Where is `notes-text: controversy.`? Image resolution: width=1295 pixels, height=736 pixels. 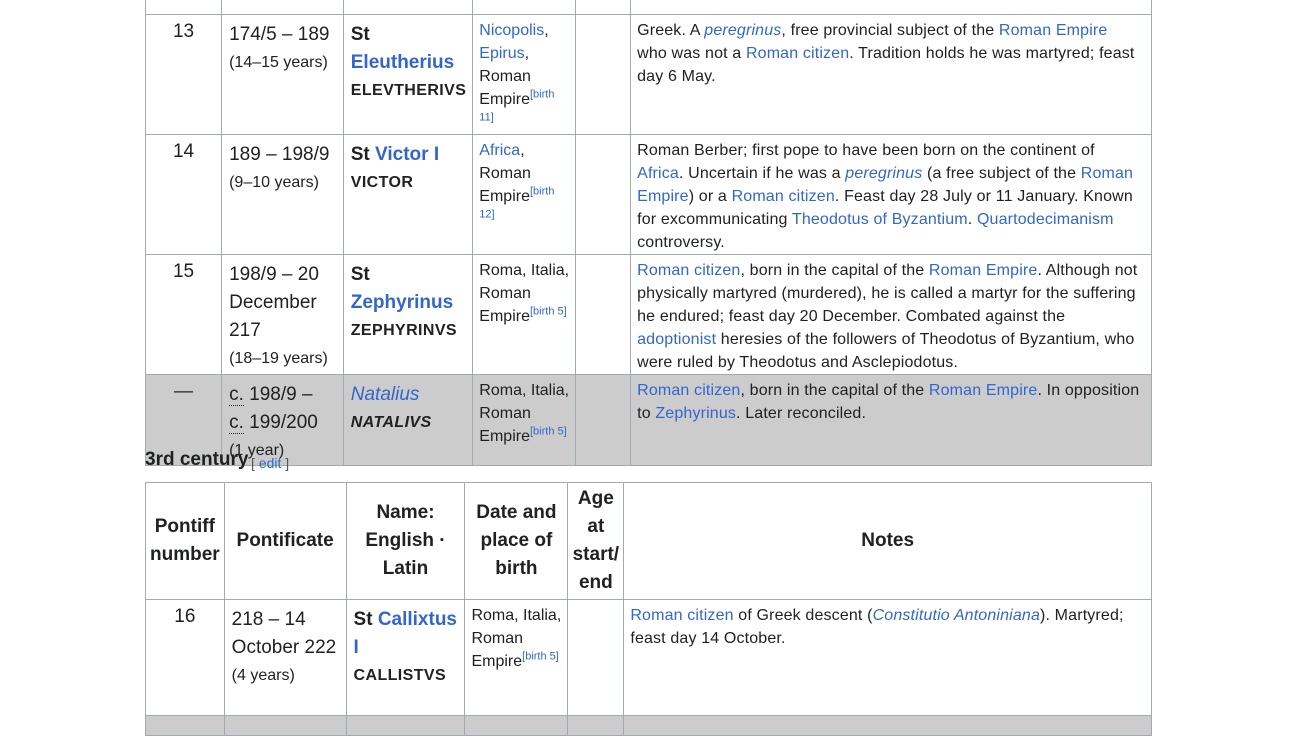 notes-text: controversy. is located at coordinates (681, 242).